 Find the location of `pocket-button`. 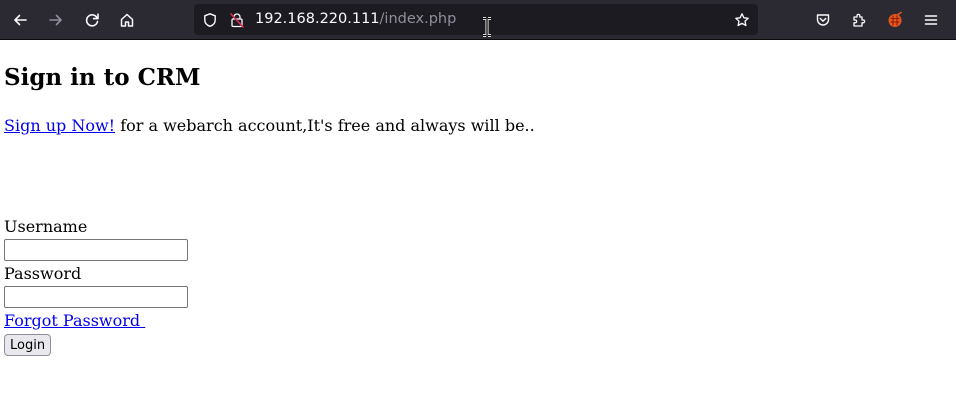

pocket-button is located at coordinates (823, 20).